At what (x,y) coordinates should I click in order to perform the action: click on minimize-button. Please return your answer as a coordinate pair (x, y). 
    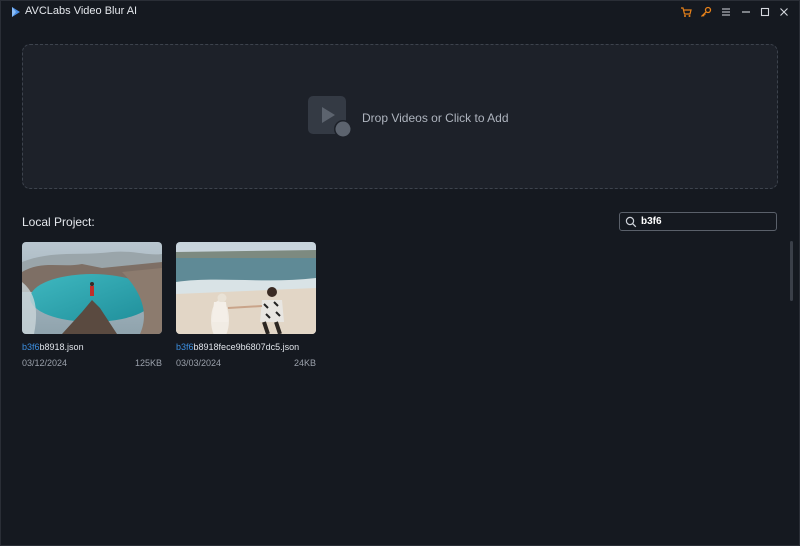
    Looking at the image, I should click on (746, 12).